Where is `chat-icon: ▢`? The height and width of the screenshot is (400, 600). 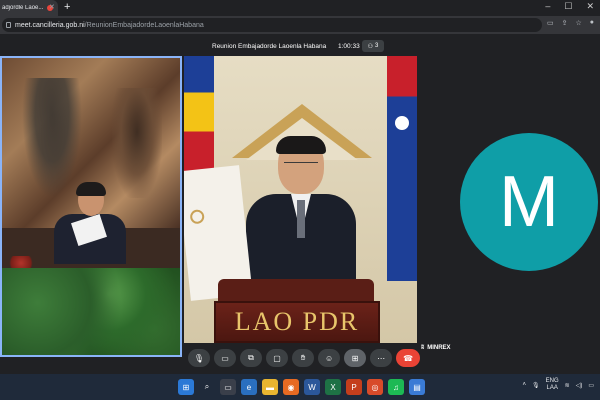
chat-icon: ▢ is located at coordinates (277, 358).